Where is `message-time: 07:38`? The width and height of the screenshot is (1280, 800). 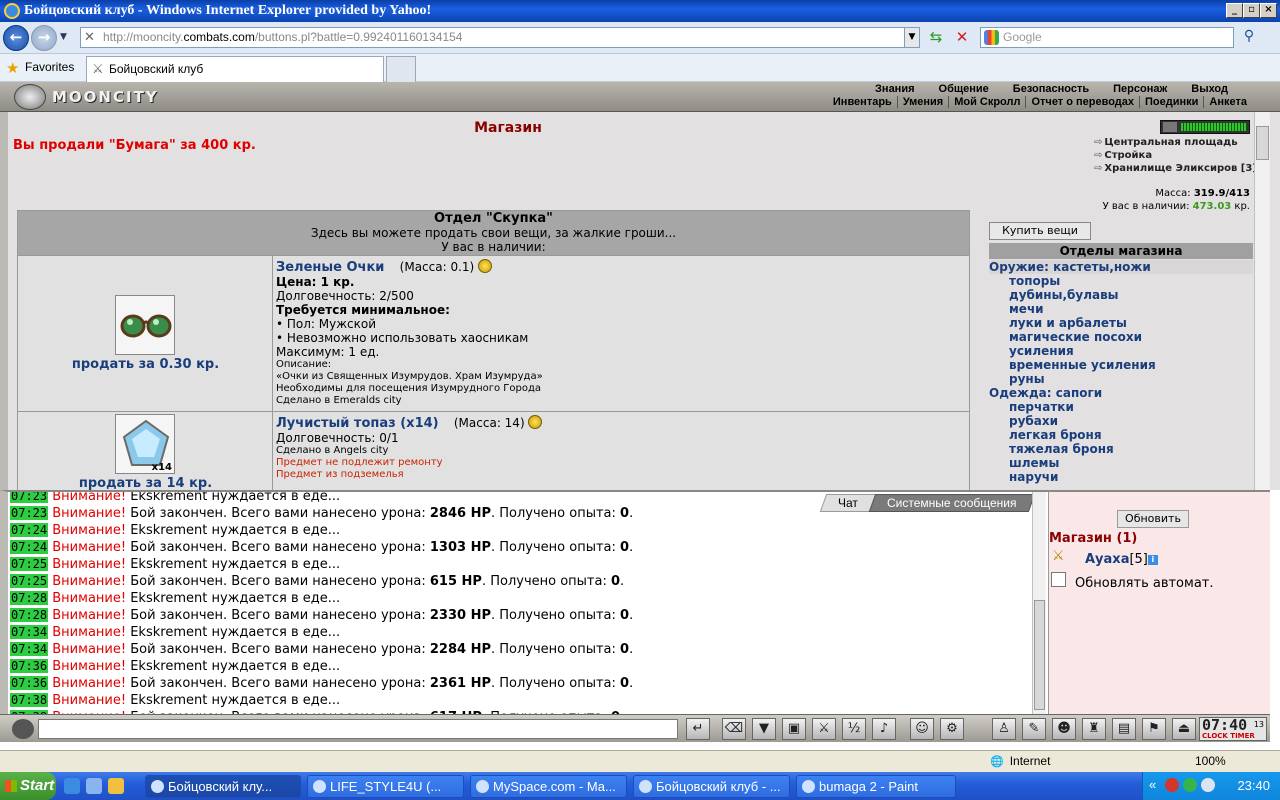 message-time: 07:38 is located at coordinates (29, 700).